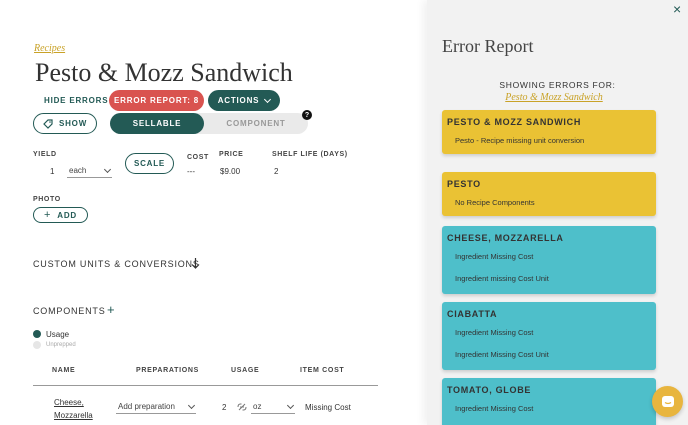 The image size is (688, 425). I want to click on add-component-icon: +, so click(111, 309).